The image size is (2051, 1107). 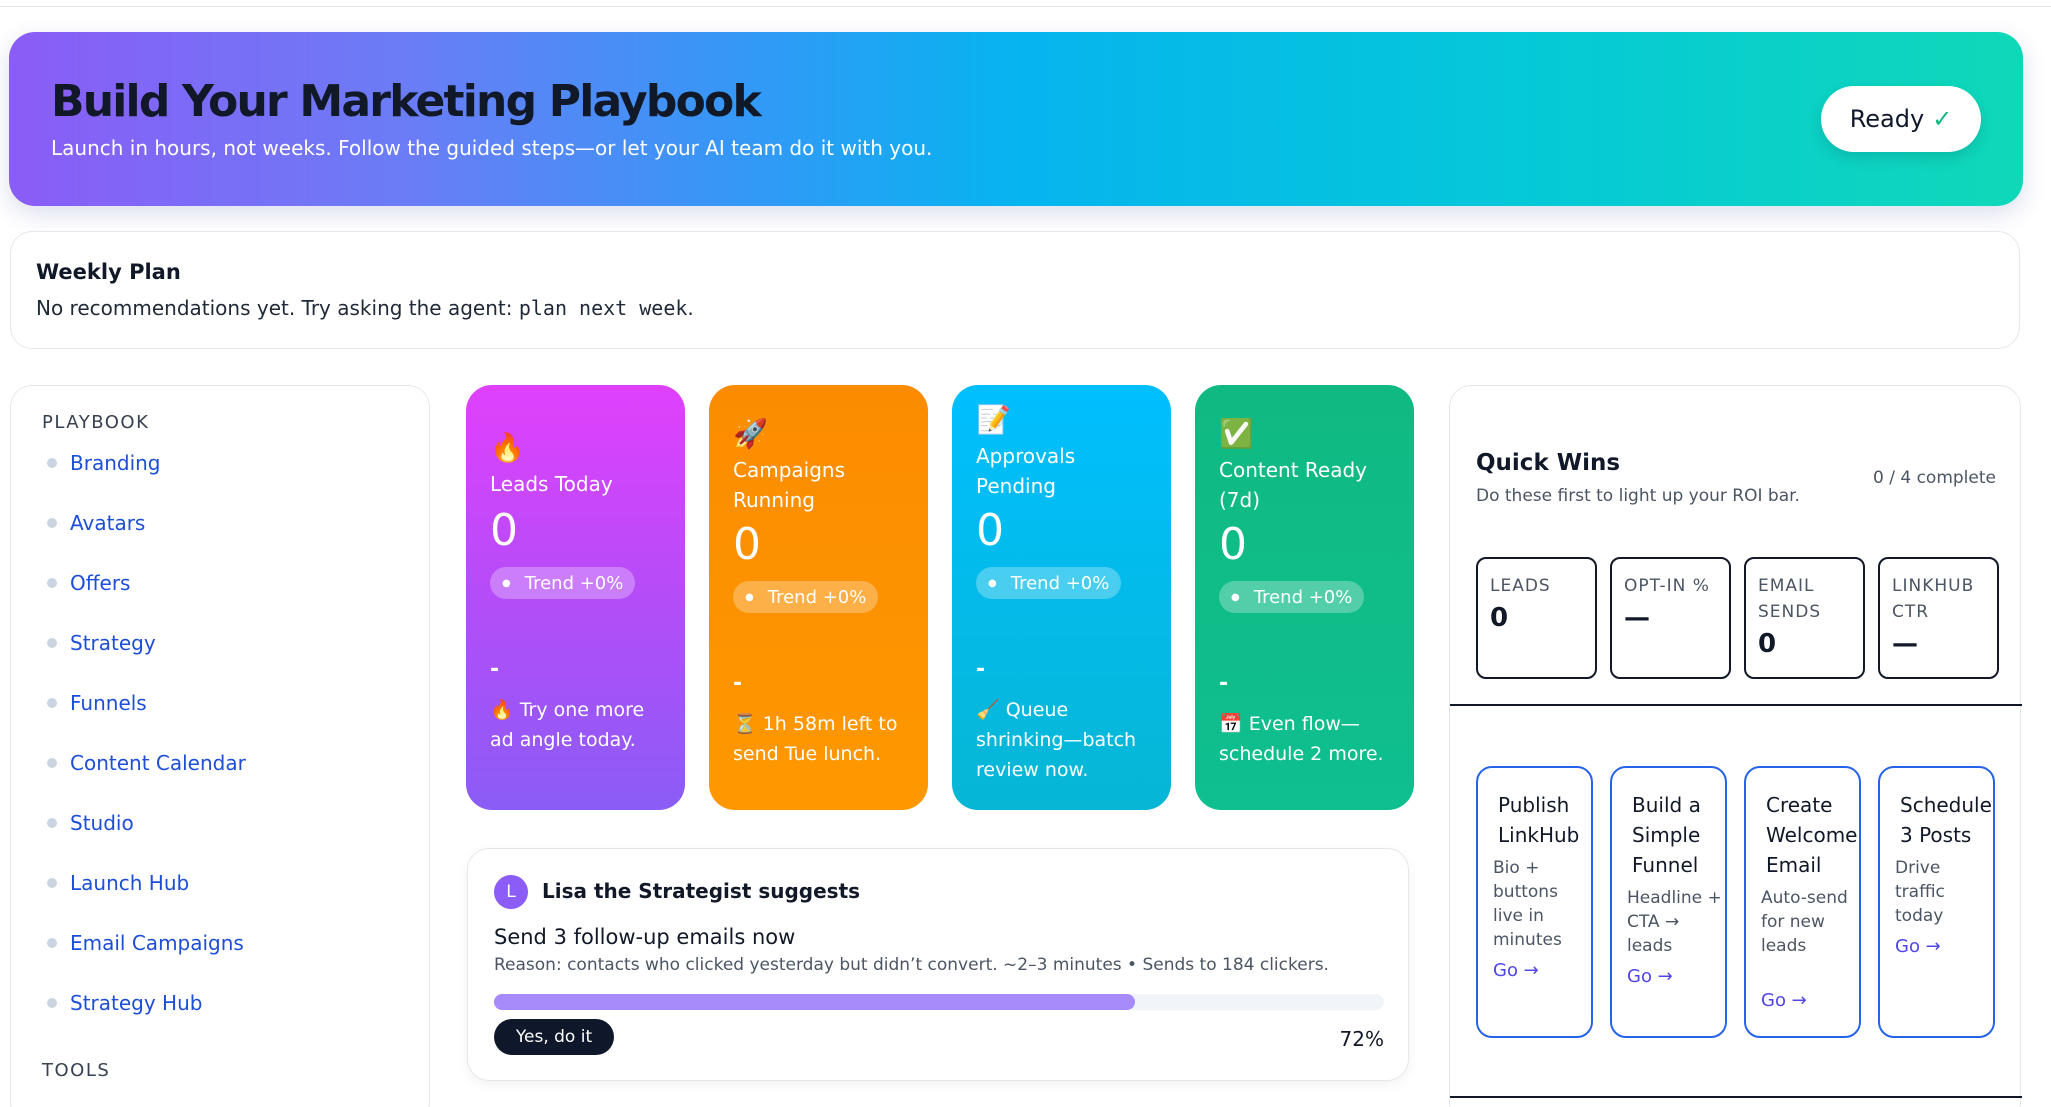 What do you see at coordinates (603, 308) in the screenshot?
I see `weekly-plan-command: plan next week` at bounding box center [603, 308].